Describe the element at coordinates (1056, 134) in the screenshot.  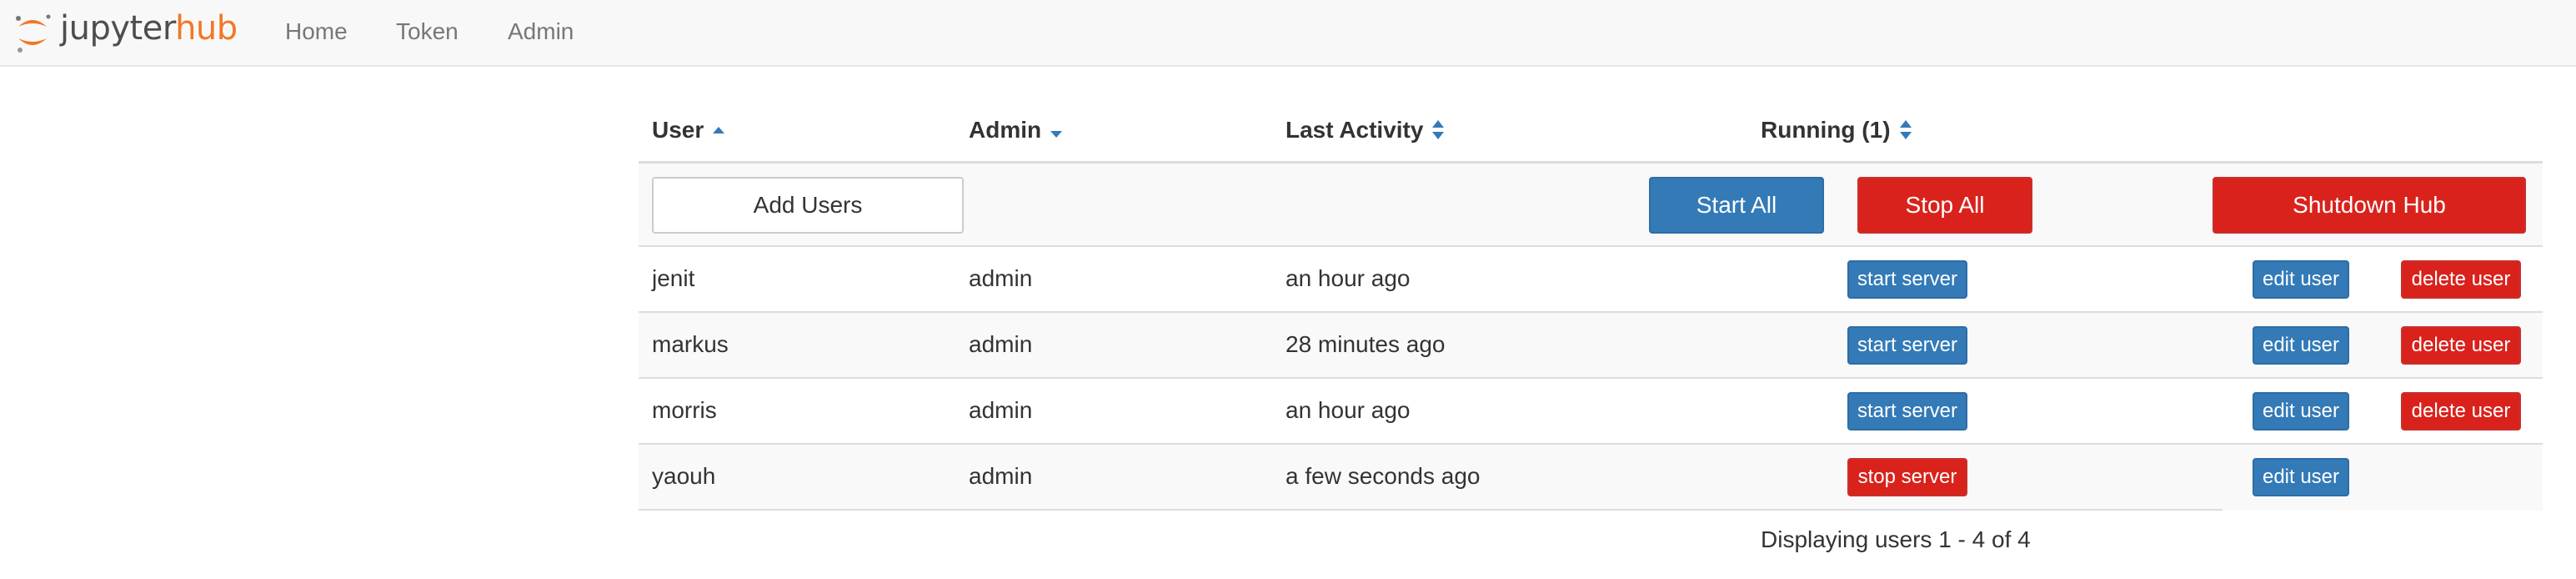
I see `sort-descending-icon` at that location.